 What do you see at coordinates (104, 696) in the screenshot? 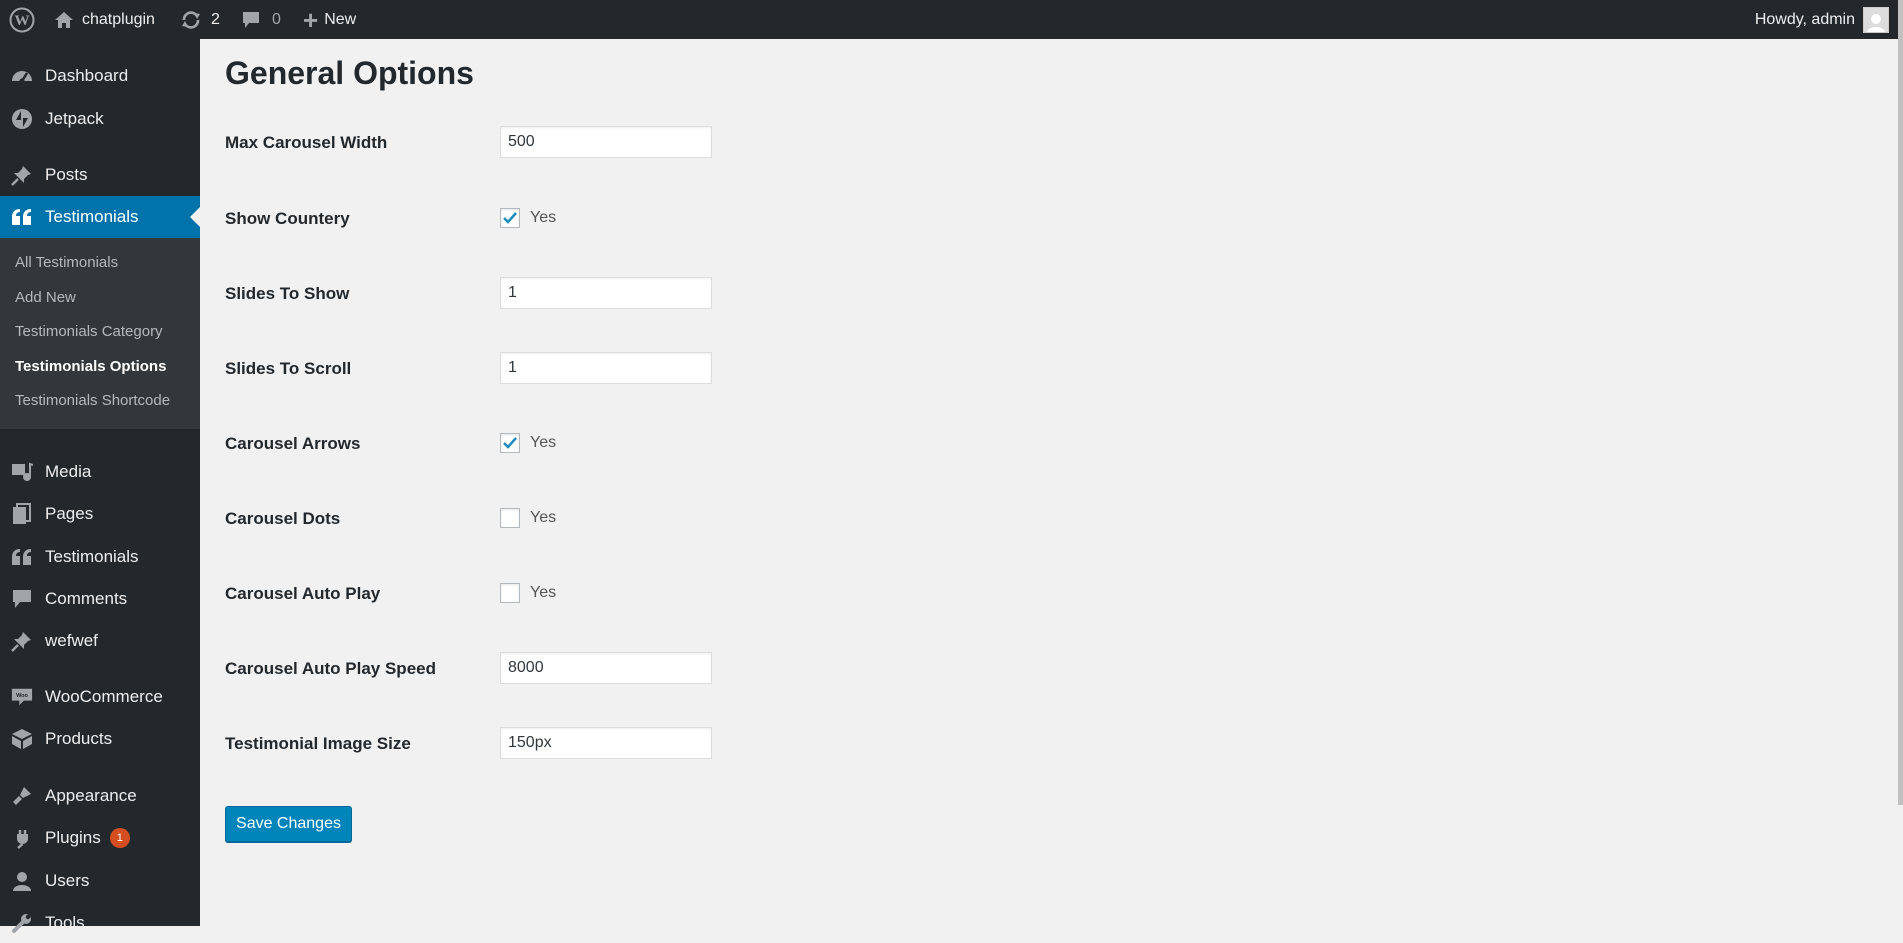
I see `menu-label: WooCommerce` at bounding box center [104, 696].